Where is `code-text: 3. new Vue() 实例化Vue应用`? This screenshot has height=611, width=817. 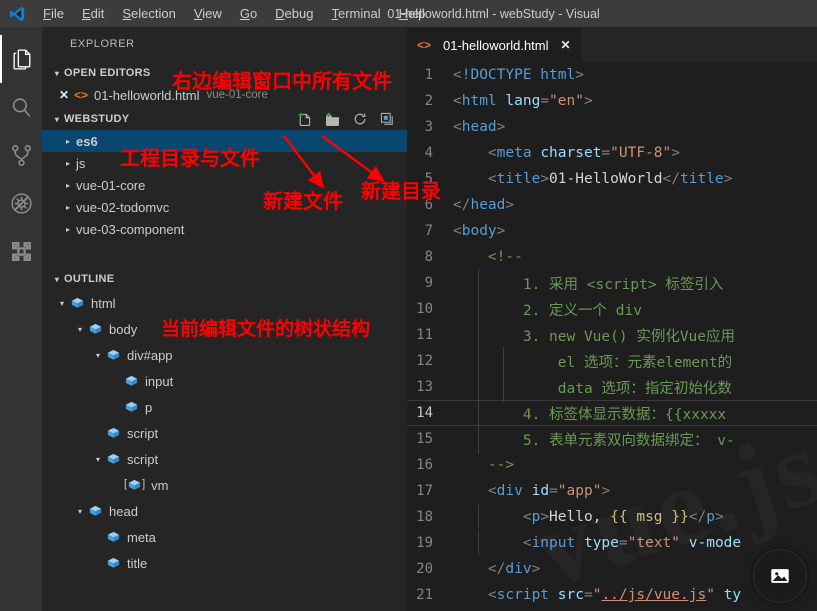 code-text: 3. new Vue() 实例化Vue应用 is located at coordinates (635, 335).